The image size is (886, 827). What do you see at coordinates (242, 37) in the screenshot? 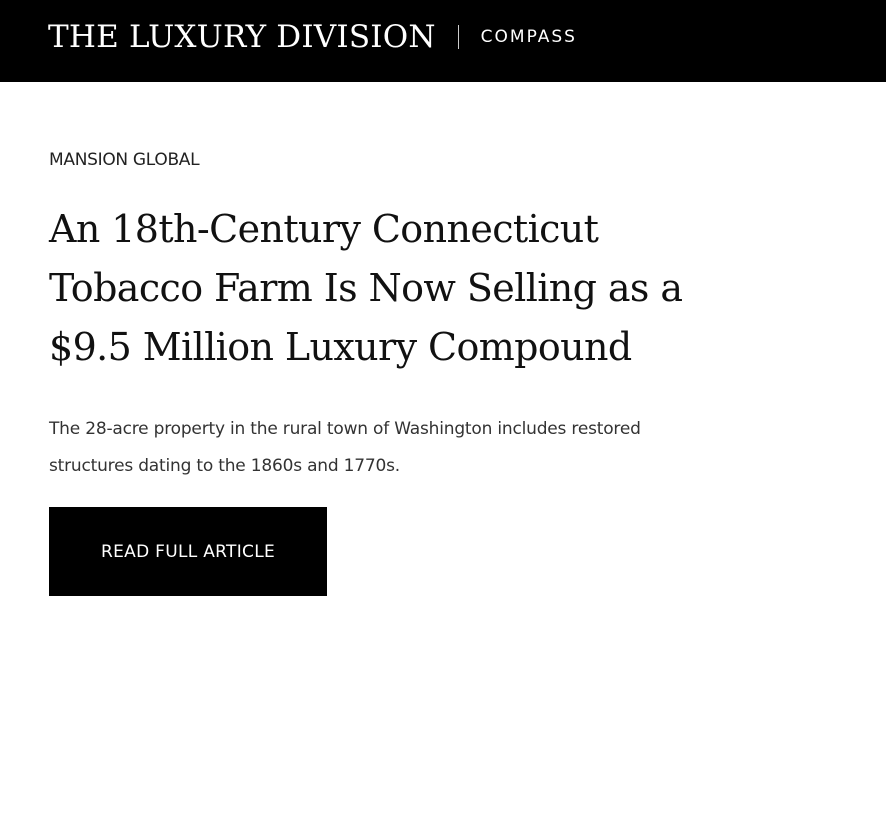
I see `brand-title: THE LUXURY DIVISION` at bounding box center [242, 37].